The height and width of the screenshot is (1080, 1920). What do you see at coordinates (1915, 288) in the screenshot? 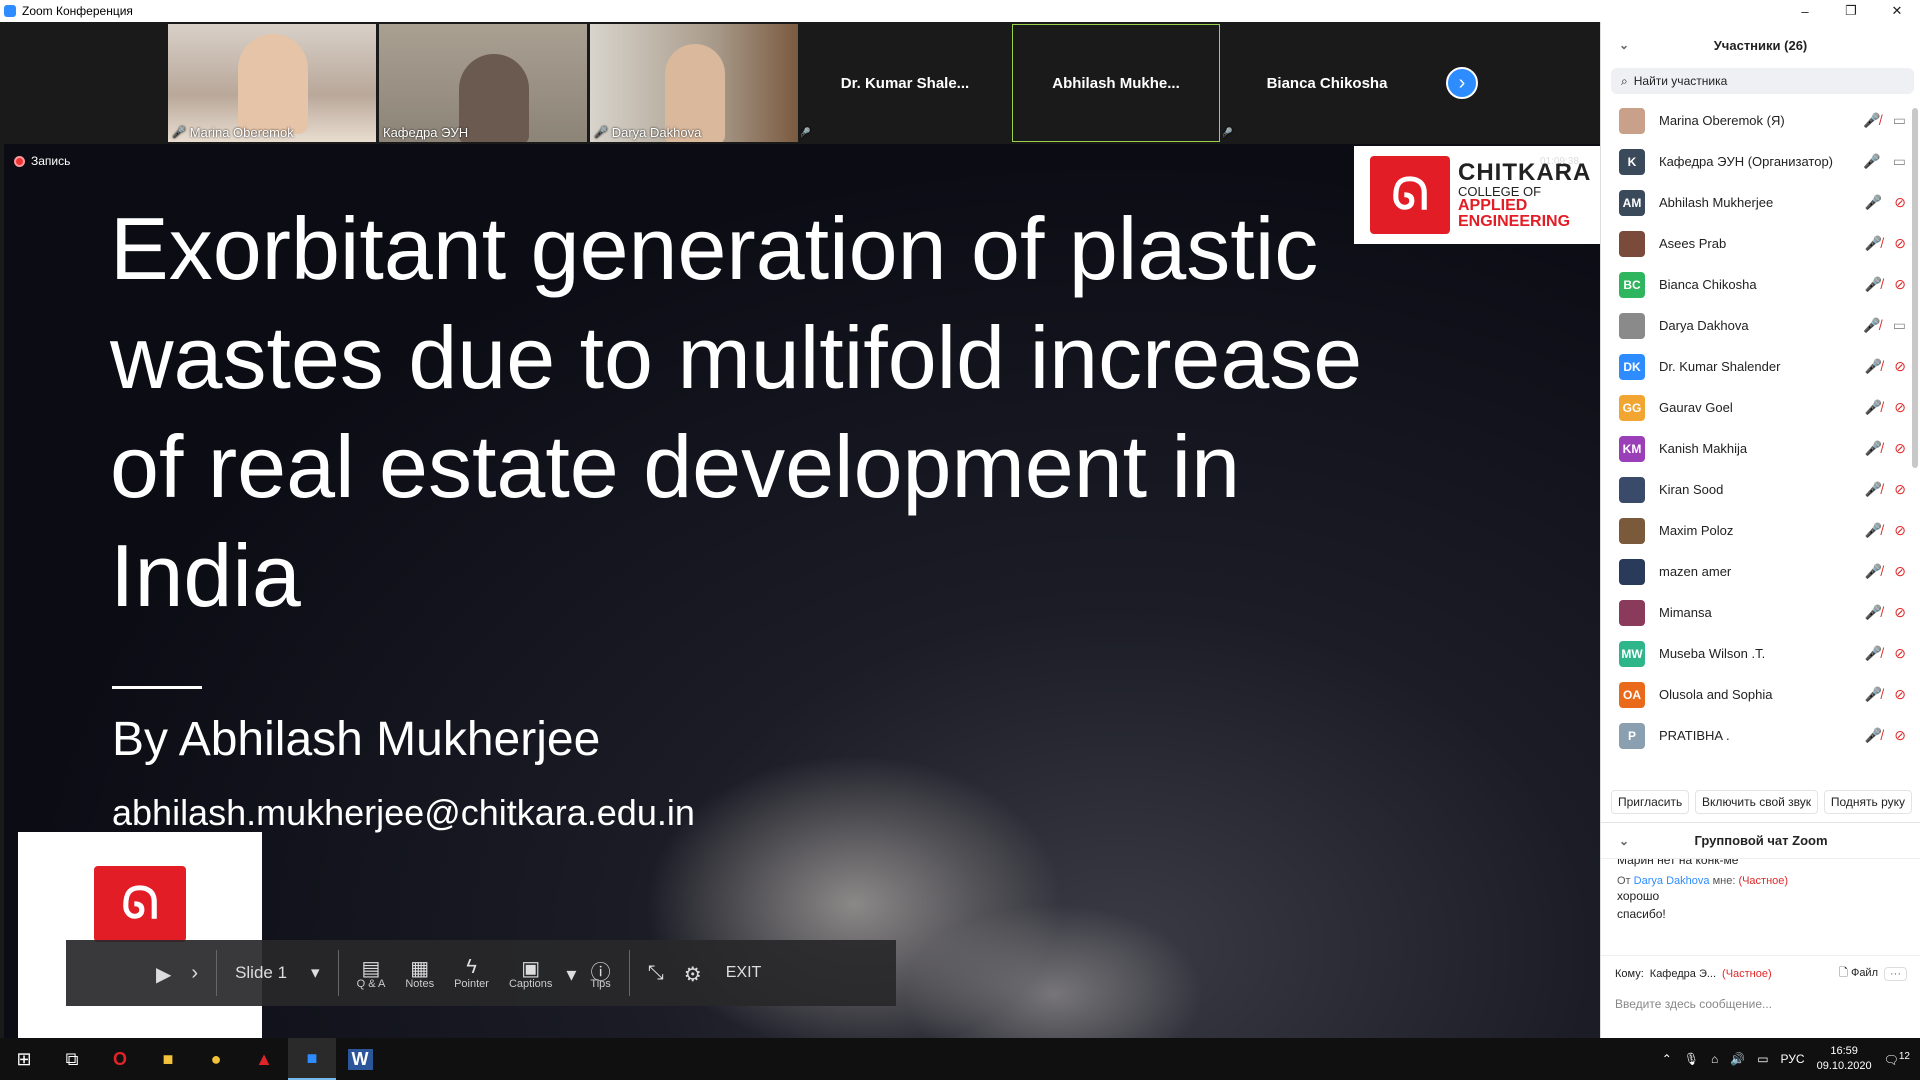
I see `participant-scrollbar` at bounding box center [1915, 288].